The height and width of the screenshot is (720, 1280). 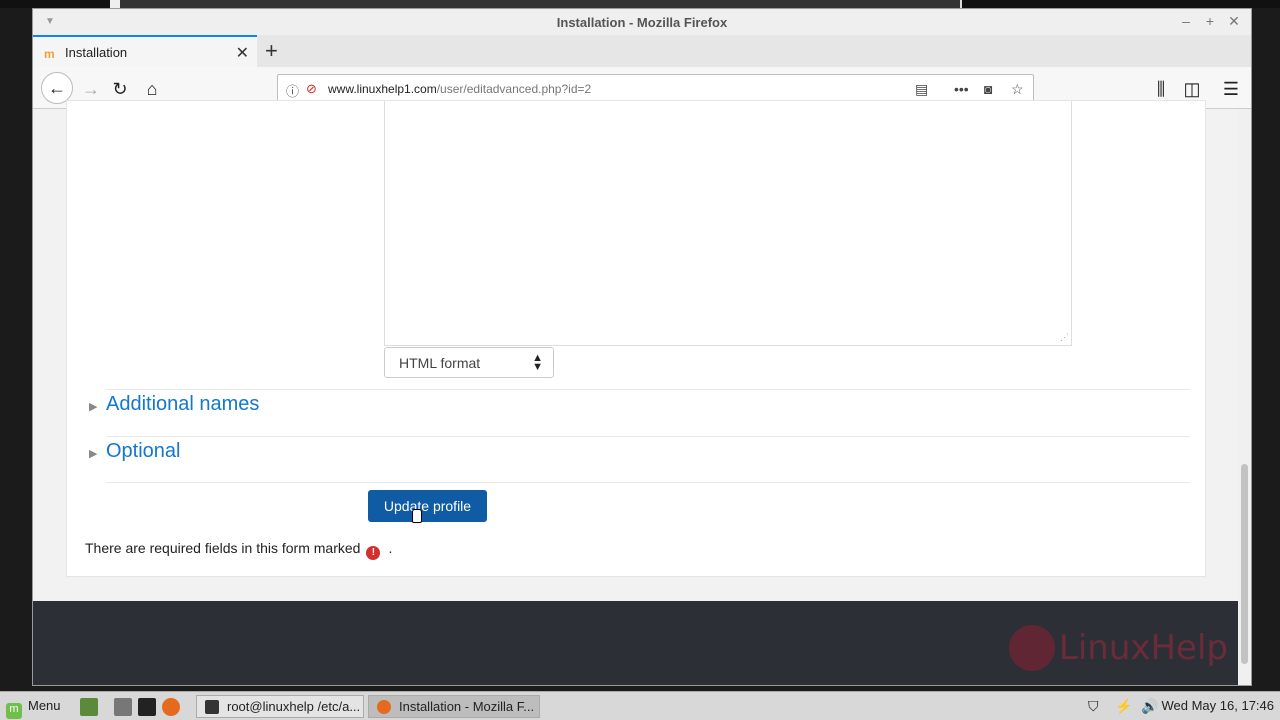 I want to click on reader-view-icon: ▤, so click(x=921, y=89).